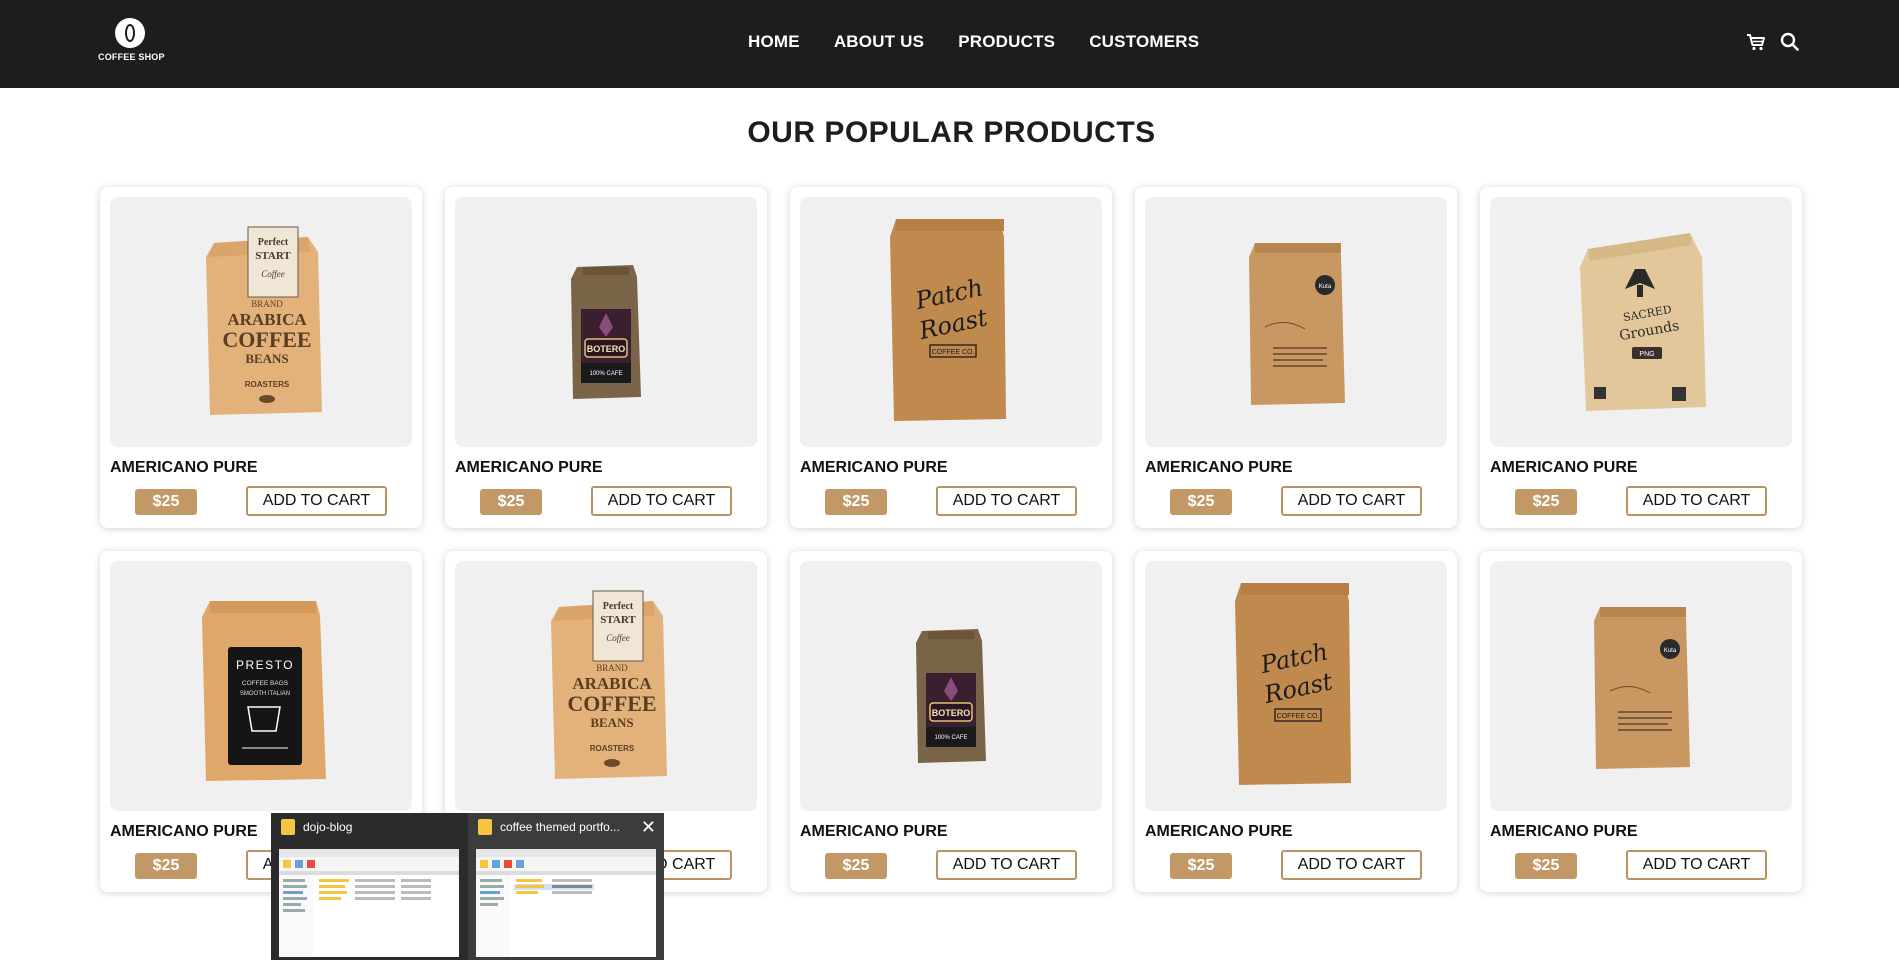 The width and height of the screenshot is (1899, 960). I want to click on svg-text: COFFEE, so click(266, 339).